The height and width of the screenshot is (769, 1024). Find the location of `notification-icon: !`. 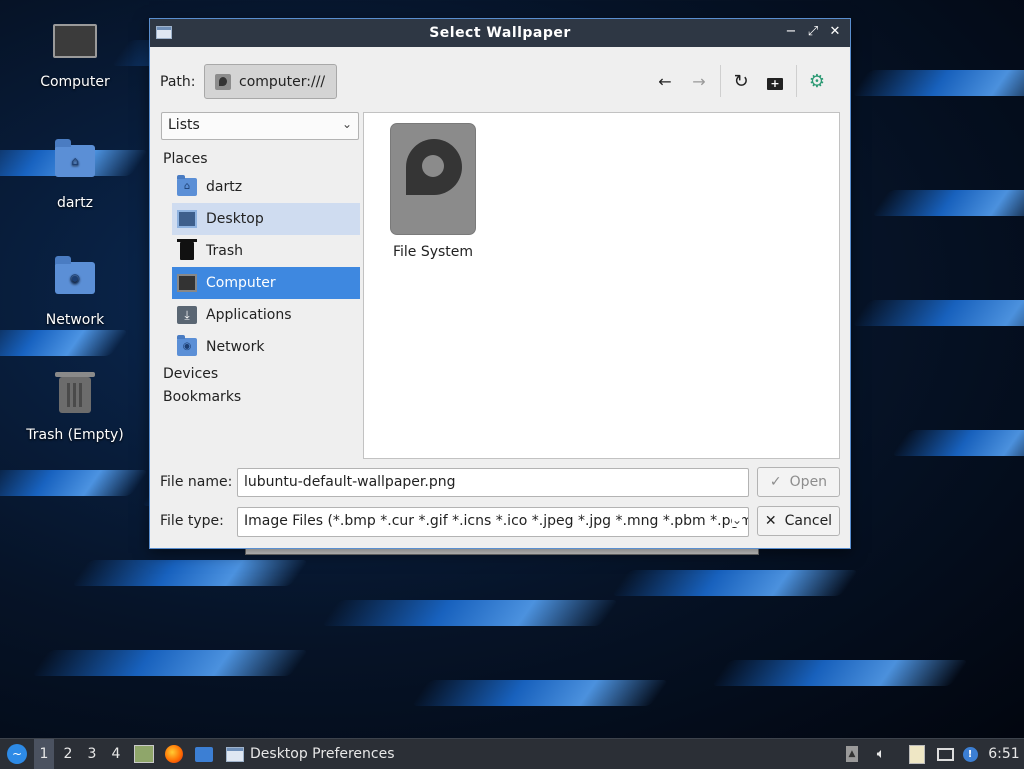

notification-icon: ! is located at coordinates (970, 754).